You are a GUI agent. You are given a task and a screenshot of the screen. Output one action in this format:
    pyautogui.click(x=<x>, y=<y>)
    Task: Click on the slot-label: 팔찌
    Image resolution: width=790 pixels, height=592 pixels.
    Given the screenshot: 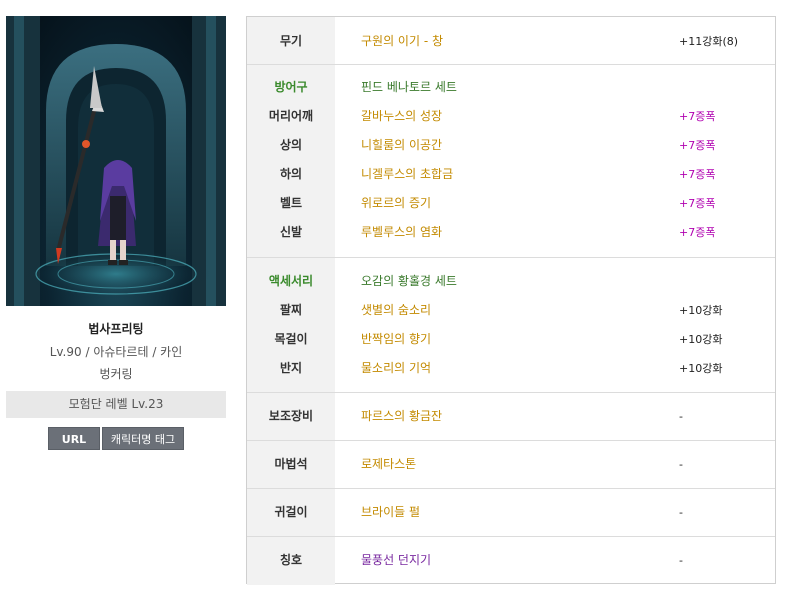 What is the action you would take?
    pyautogui.click(x=291, y=310)
    